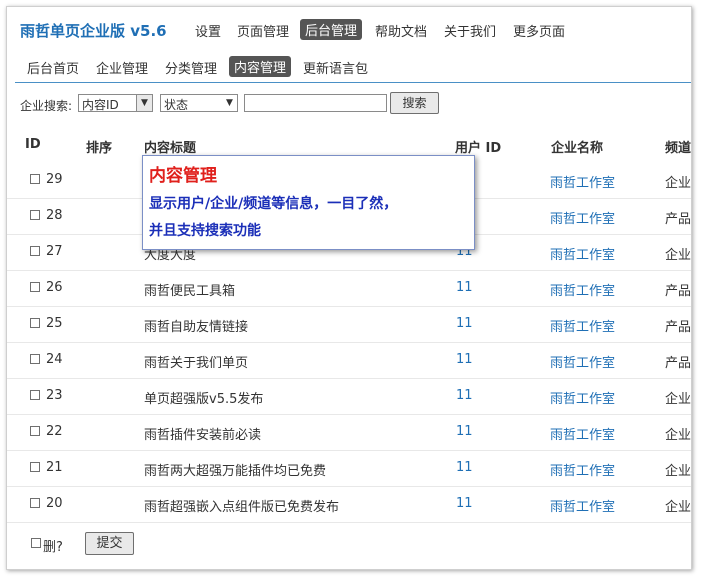 The image size is (701, 576). Describe the element at coordinates (53, 547) in the screenshot. I see `delete-label: 删?` at that location.